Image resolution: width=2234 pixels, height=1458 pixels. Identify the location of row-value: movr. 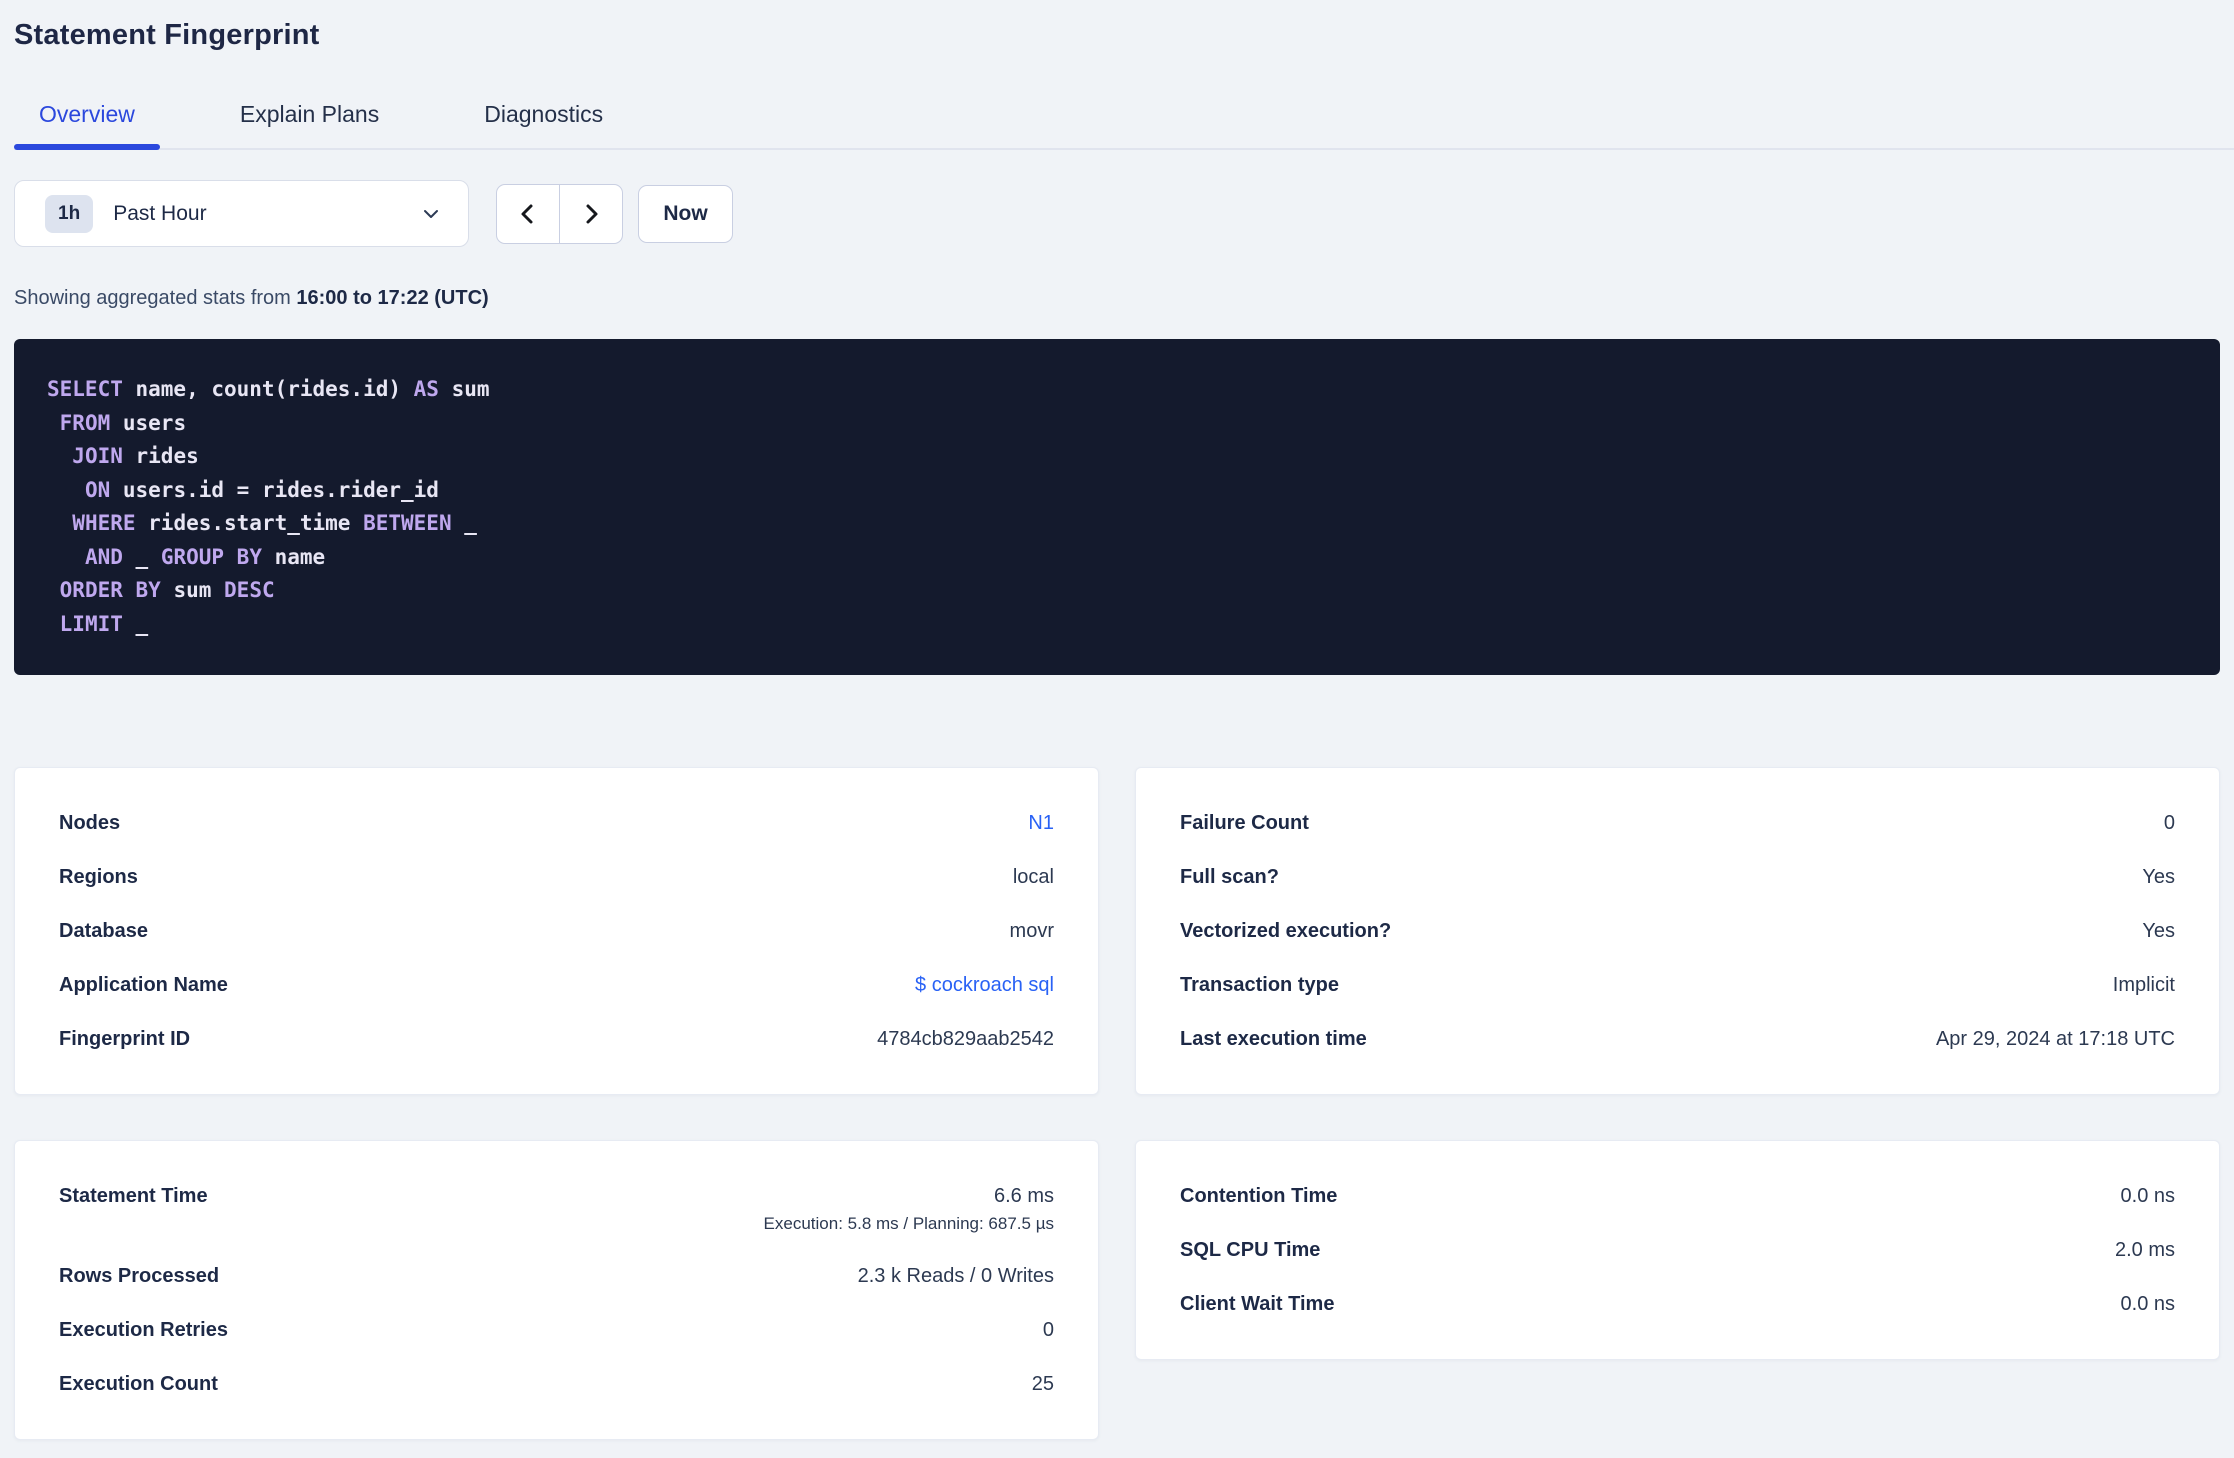
(1031, 930).